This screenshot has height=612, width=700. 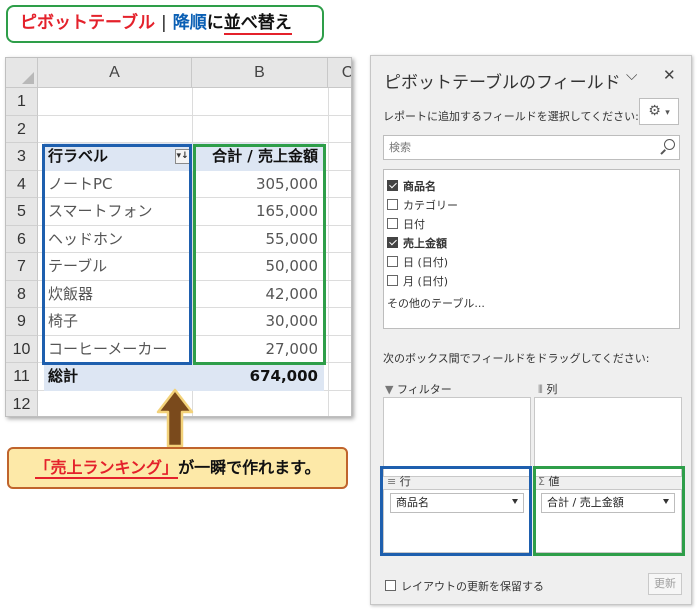 What do you see at coordinates (87, 23) in the screenshot?
I see `banner-pivot-table: ピボットテーブル` at bounding box center [87, 23].